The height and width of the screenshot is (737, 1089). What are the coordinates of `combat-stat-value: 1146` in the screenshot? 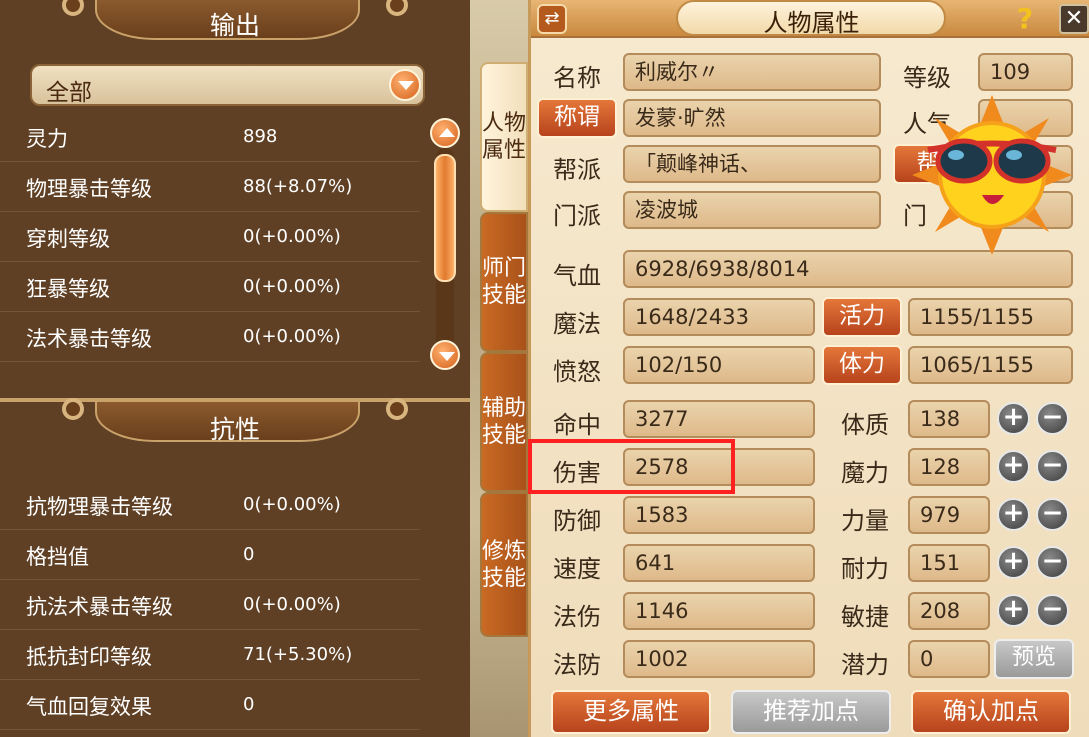 It's located at (719, 611).